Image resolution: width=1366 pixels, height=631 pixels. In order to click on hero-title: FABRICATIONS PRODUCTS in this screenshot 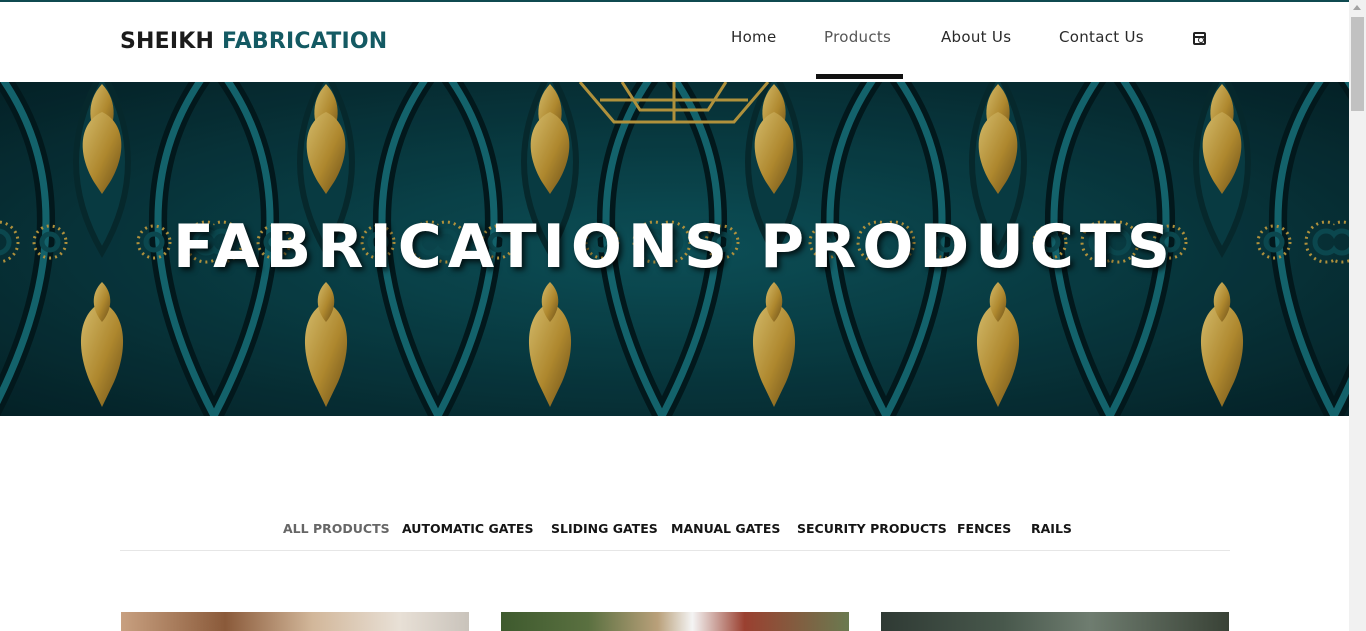, I will do `click(674, 247)`.